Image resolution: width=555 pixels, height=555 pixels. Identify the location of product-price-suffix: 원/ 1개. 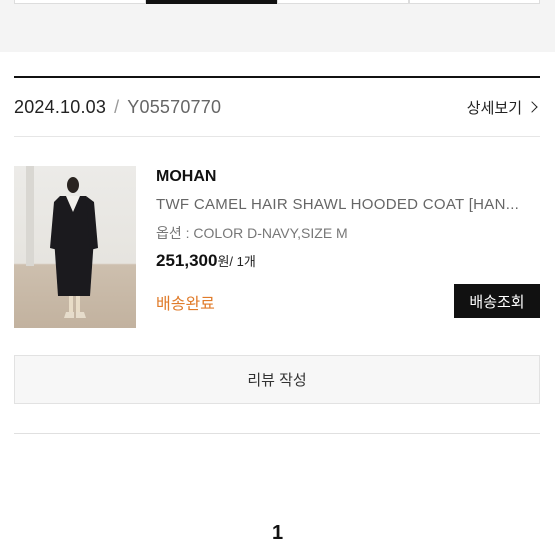
(236, 261).